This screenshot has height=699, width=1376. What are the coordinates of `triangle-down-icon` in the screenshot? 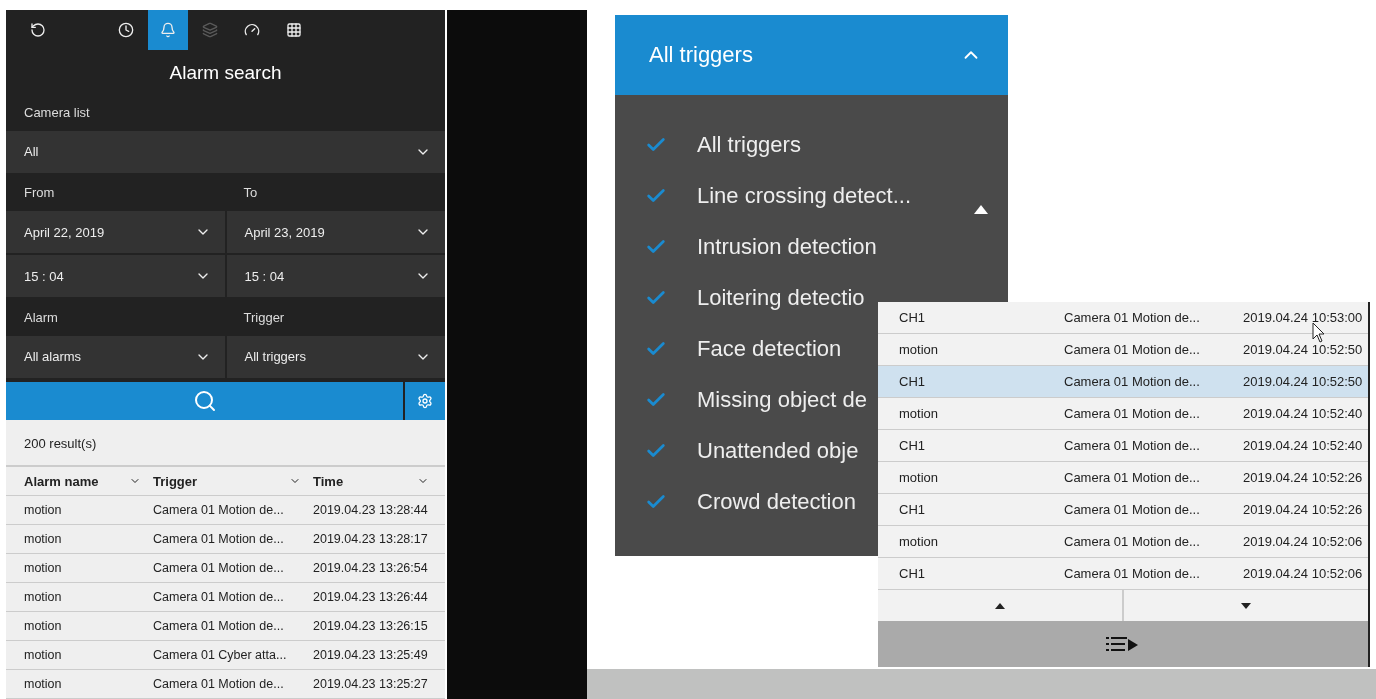 It's located at (1246, 605).